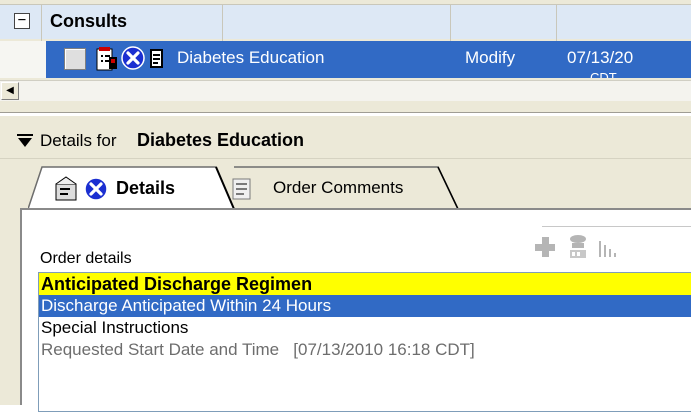  Describe the element at coordinates (86, 258) in the screenshot. I see `order-details-label: Order details` at that location.